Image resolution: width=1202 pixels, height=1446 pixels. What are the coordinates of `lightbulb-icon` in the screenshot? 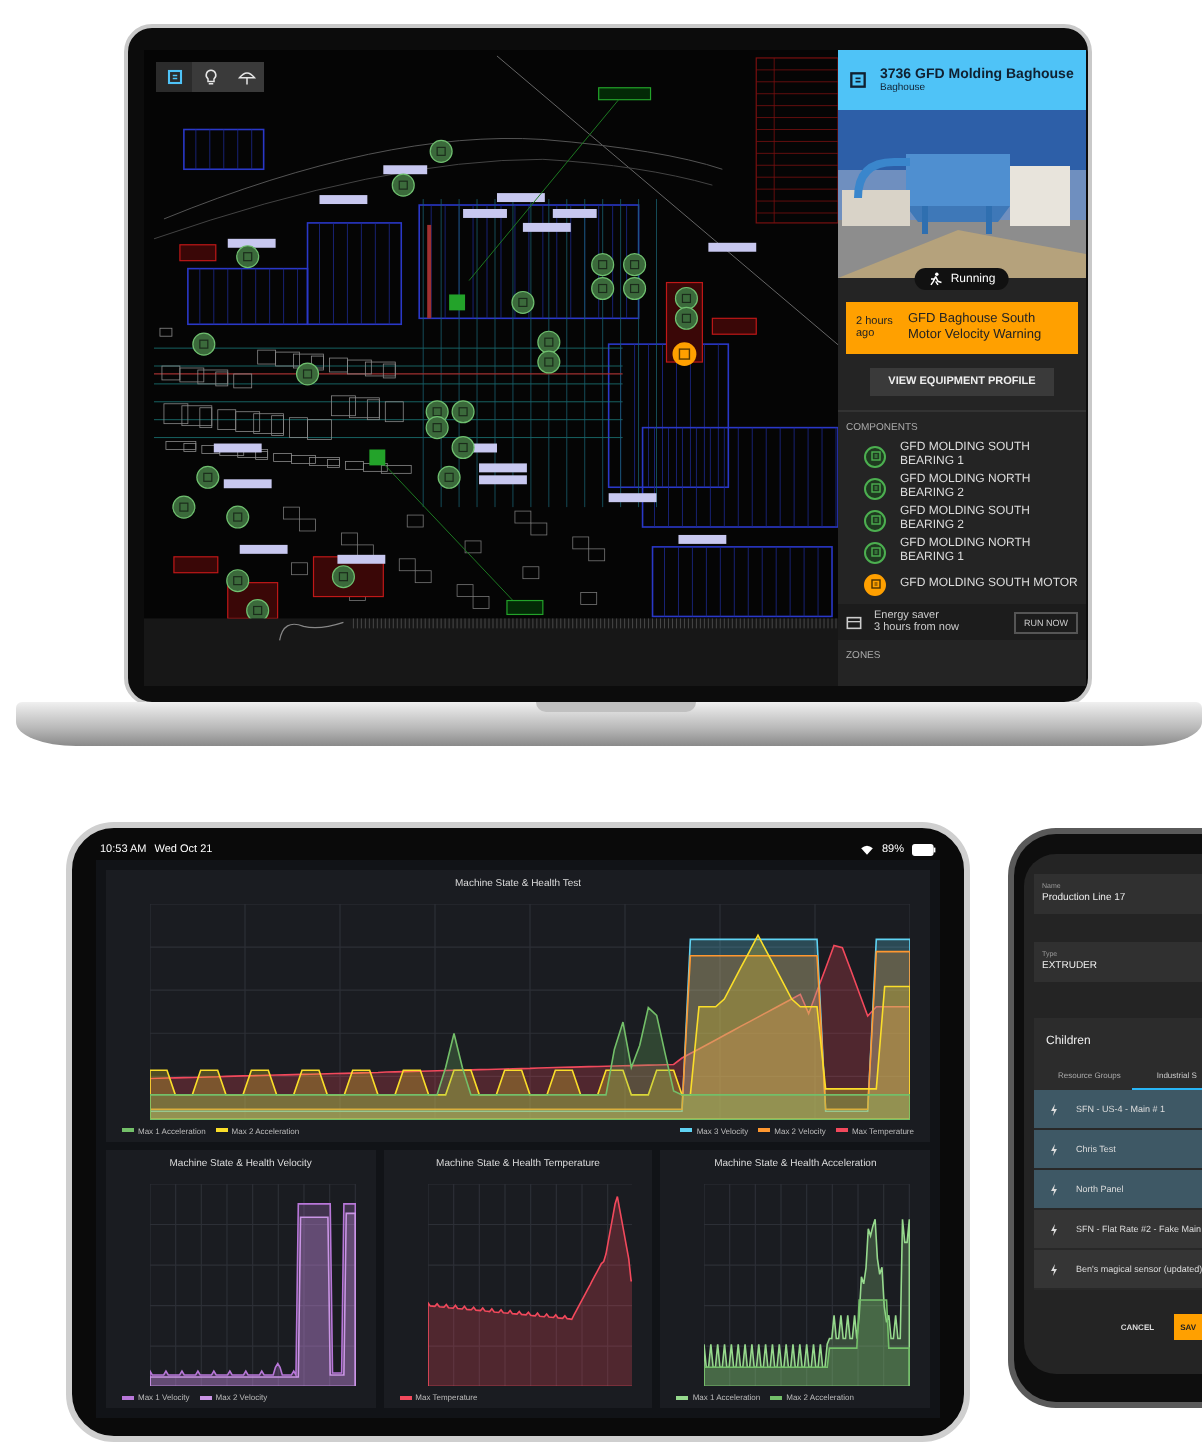 It's located at (210, 77).